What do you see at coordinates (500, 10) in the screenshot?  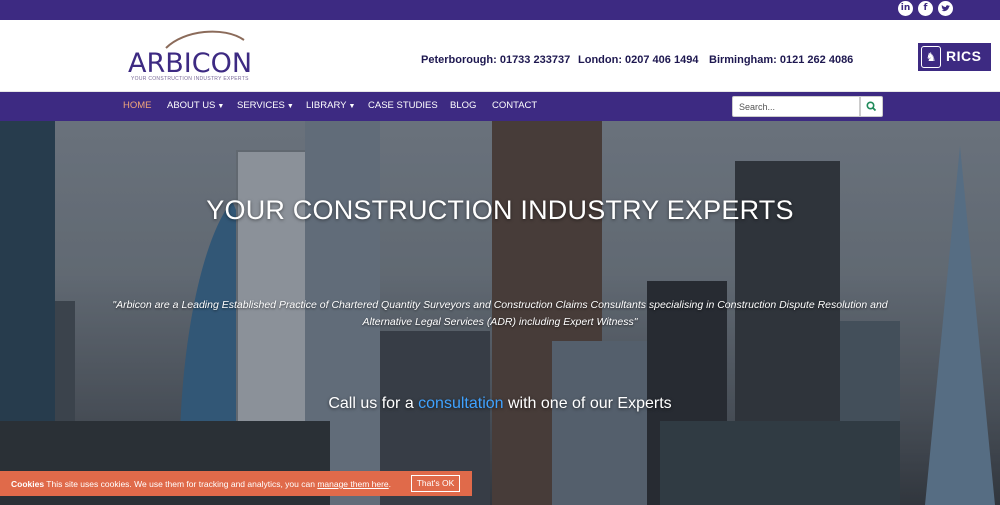 I see `top-social-bar: in f` at bounding box center [500, 10].